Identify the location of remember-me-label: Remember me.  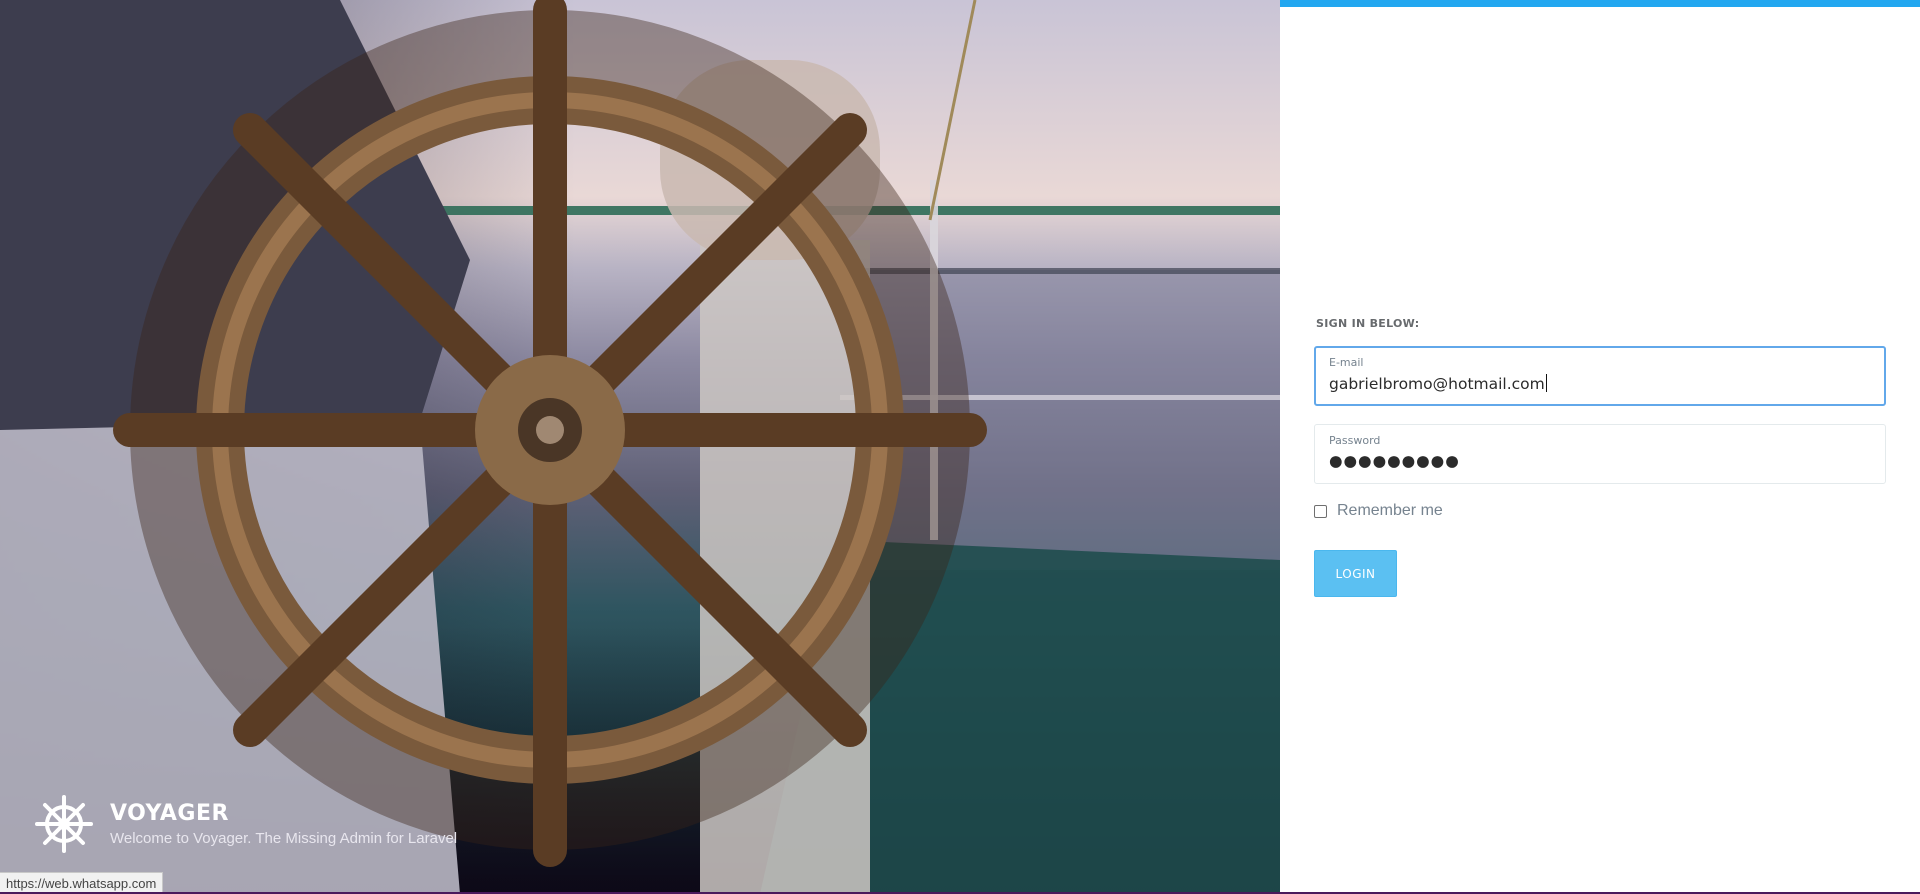
(1390, 511).